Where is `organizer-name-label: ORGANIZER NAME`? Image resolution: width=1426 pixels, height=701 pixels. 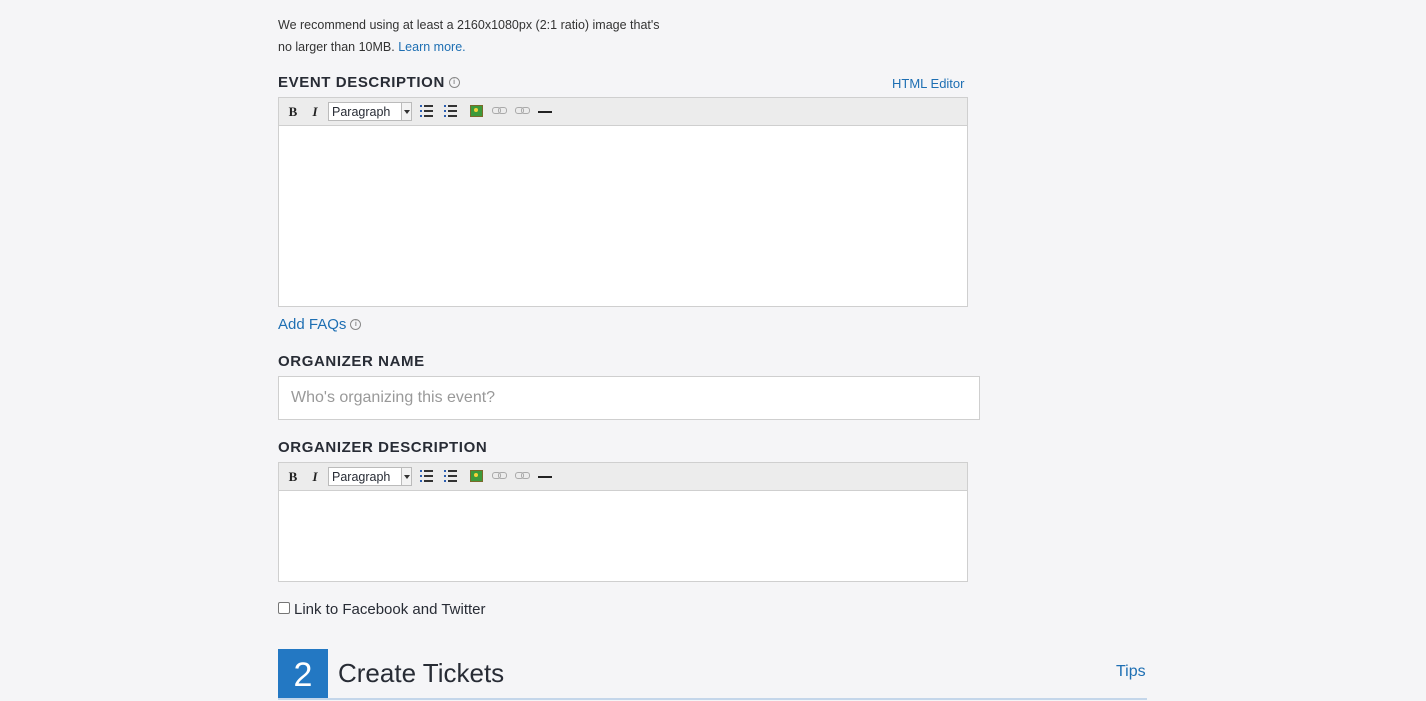 organizer-name-label: ORGANIZER NAME is located at coordinates (351, 361).